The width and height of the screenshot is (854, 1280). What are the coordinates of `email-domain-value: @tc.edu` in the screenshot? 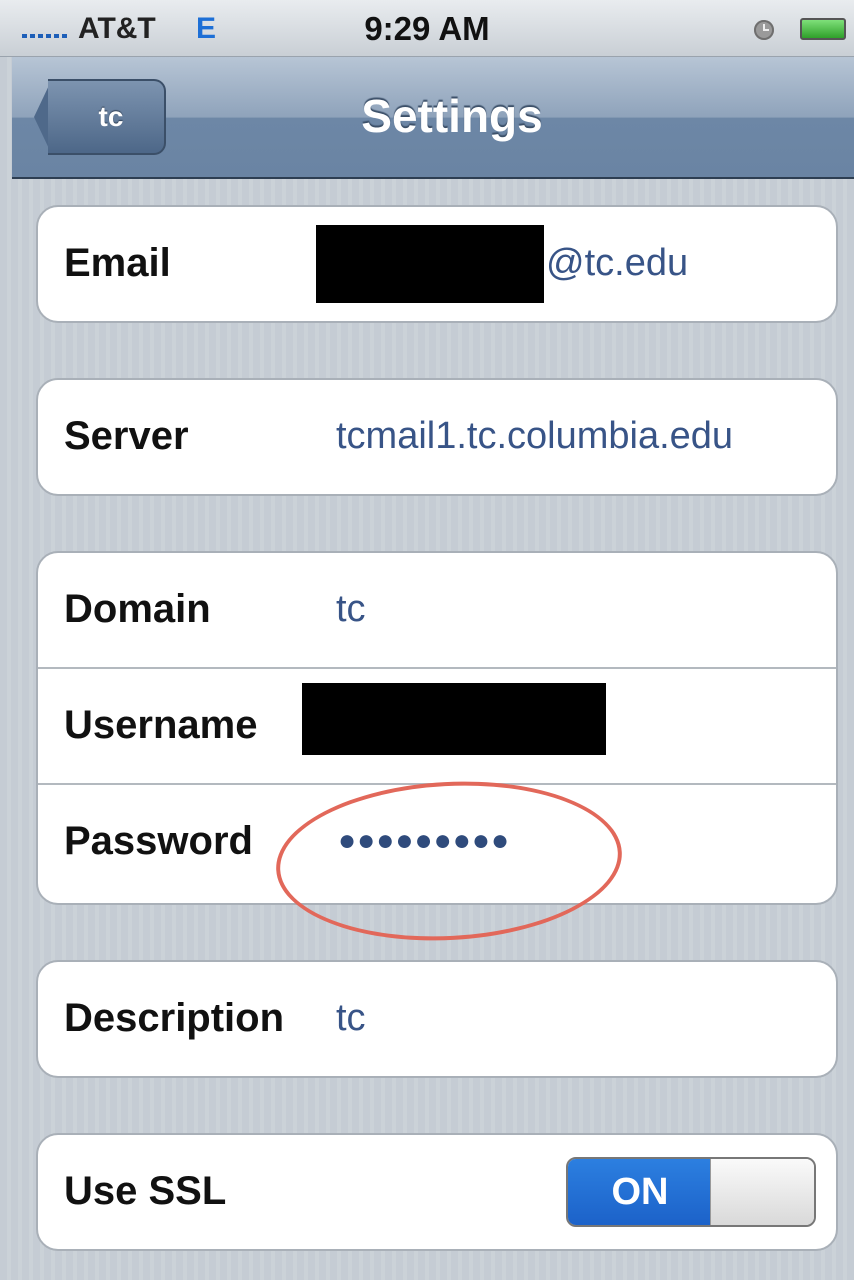 It's located at (617, 263).